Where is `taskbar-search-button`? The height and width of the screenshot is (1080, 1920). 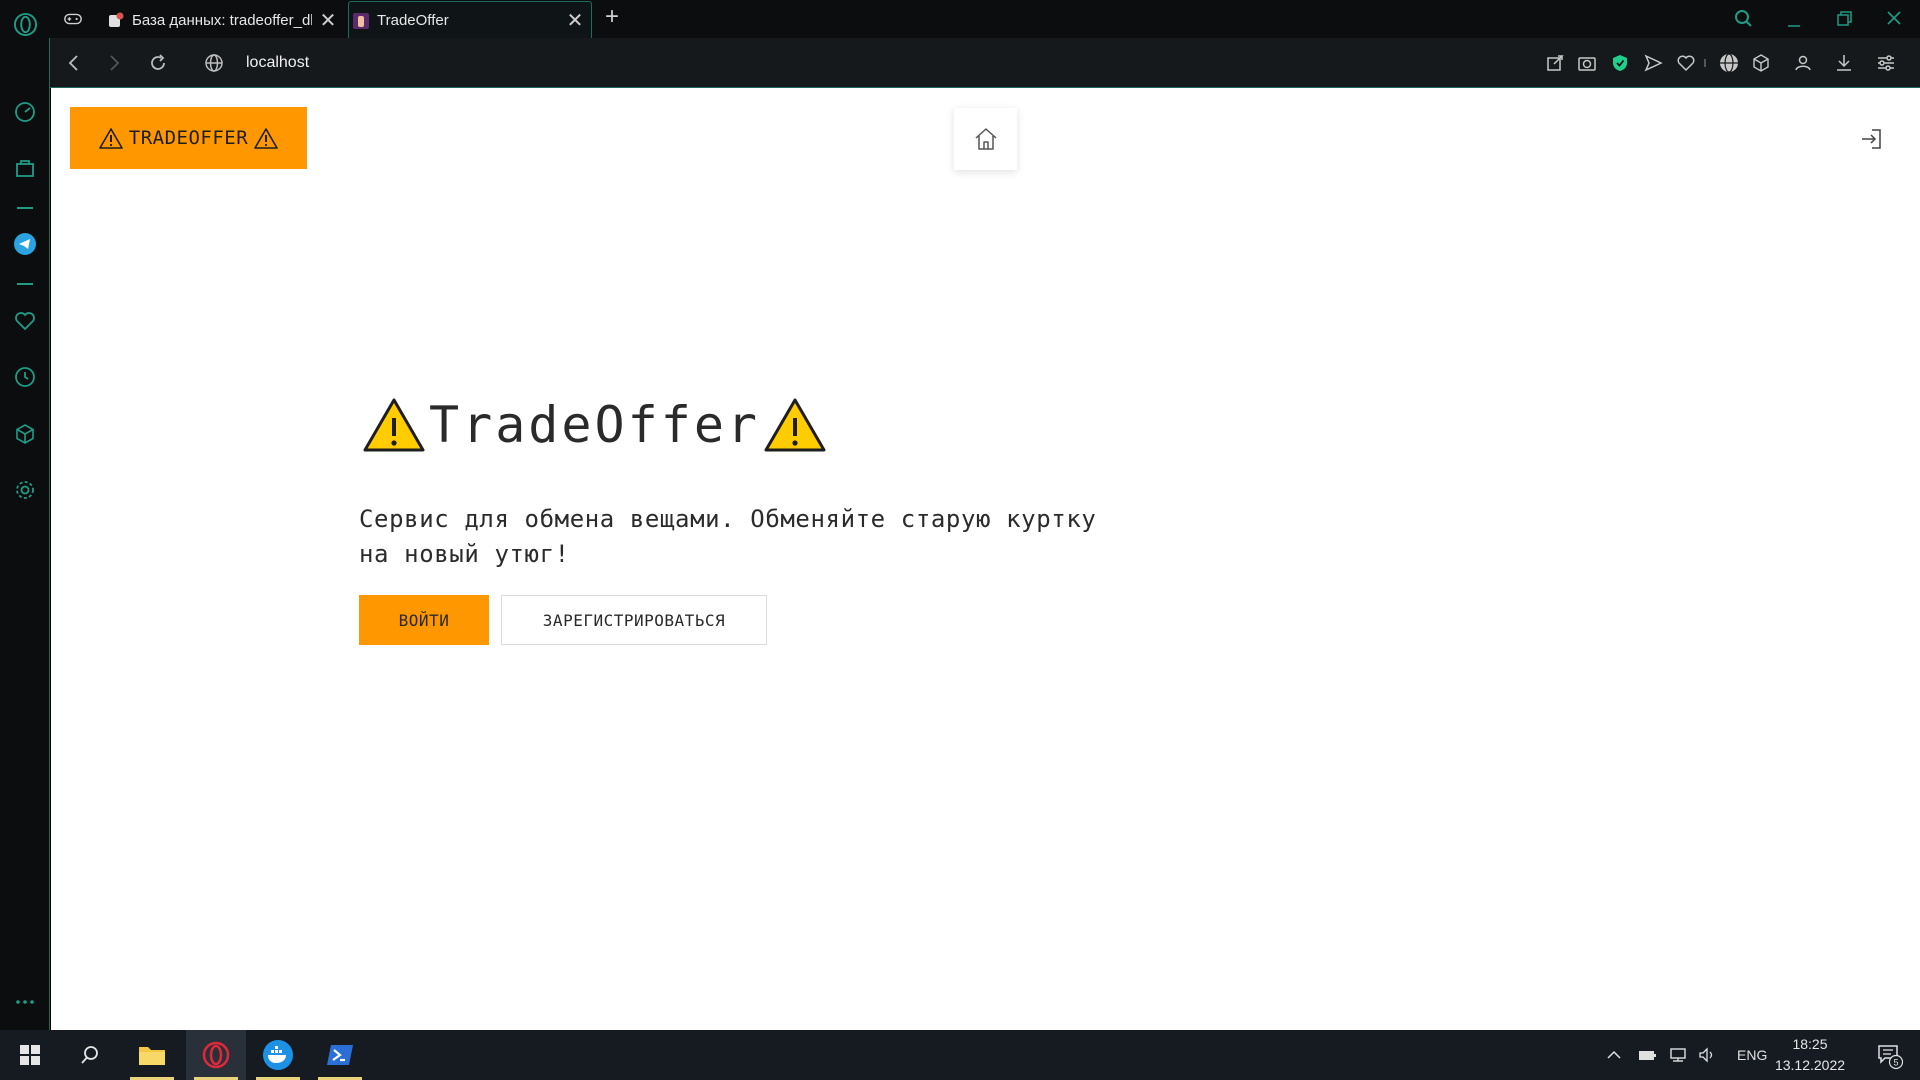
taskbar-search-button is located at coordinates (90, 1055).